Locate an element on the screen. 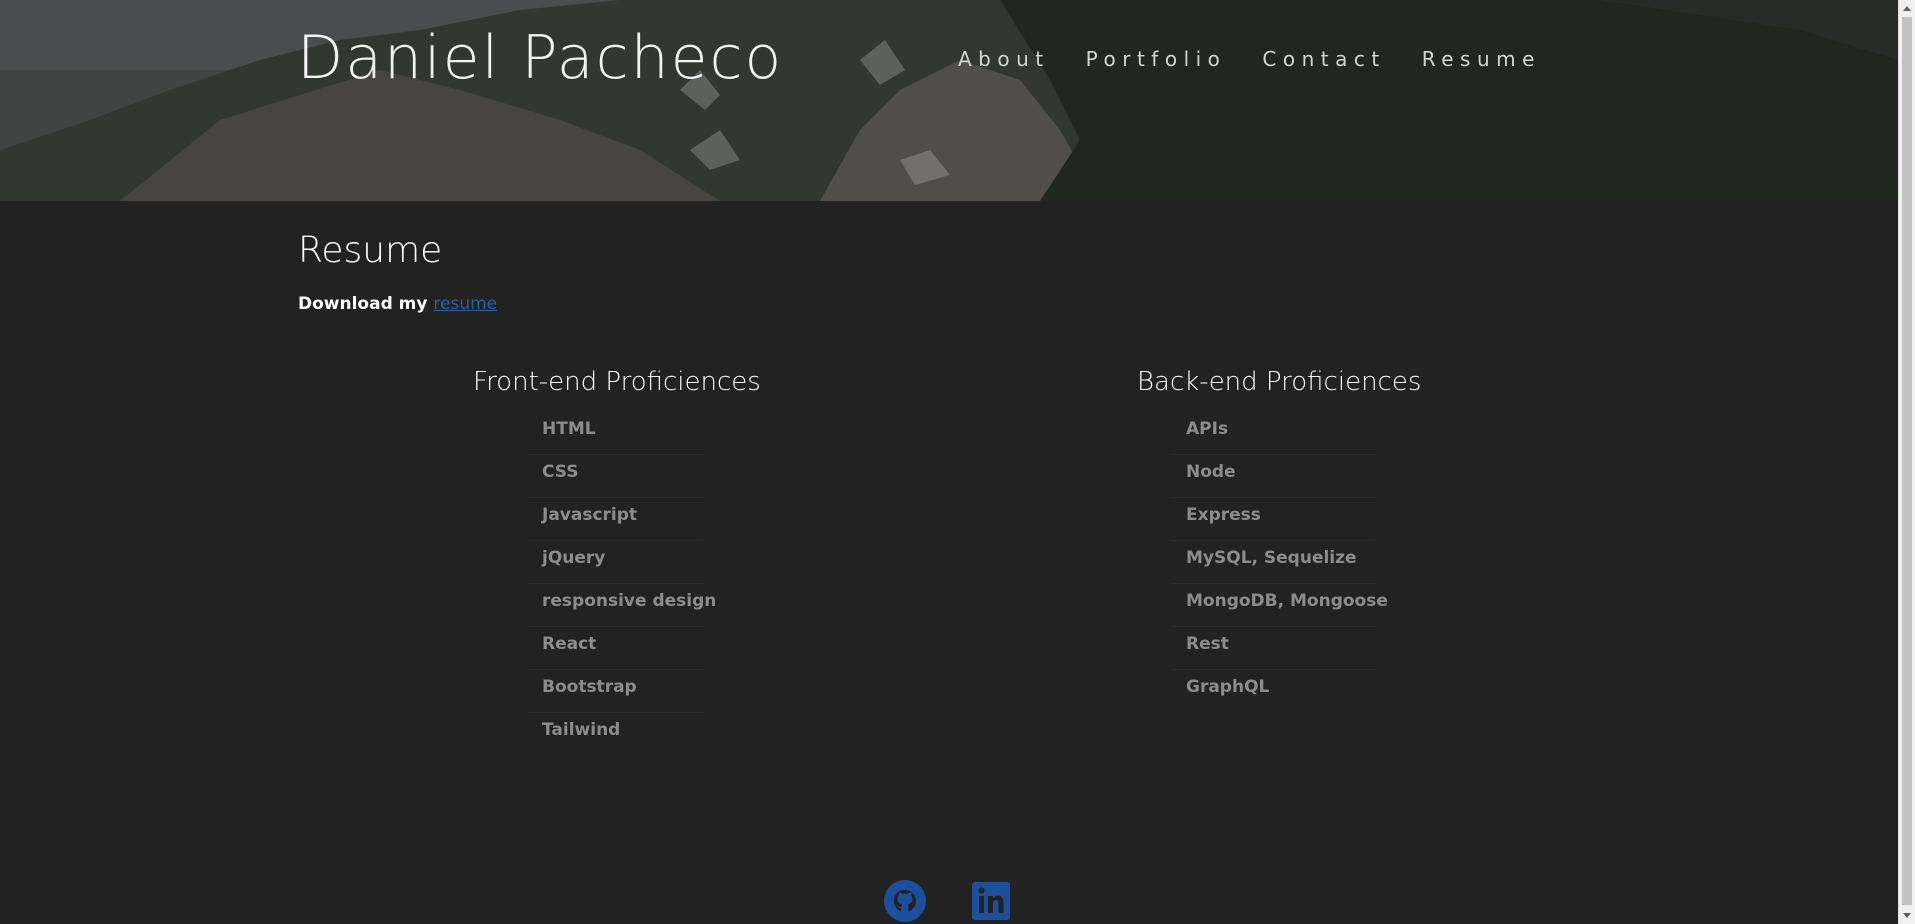  list-item: MySQL, Sequelize is located at coordinates (1273, 562).